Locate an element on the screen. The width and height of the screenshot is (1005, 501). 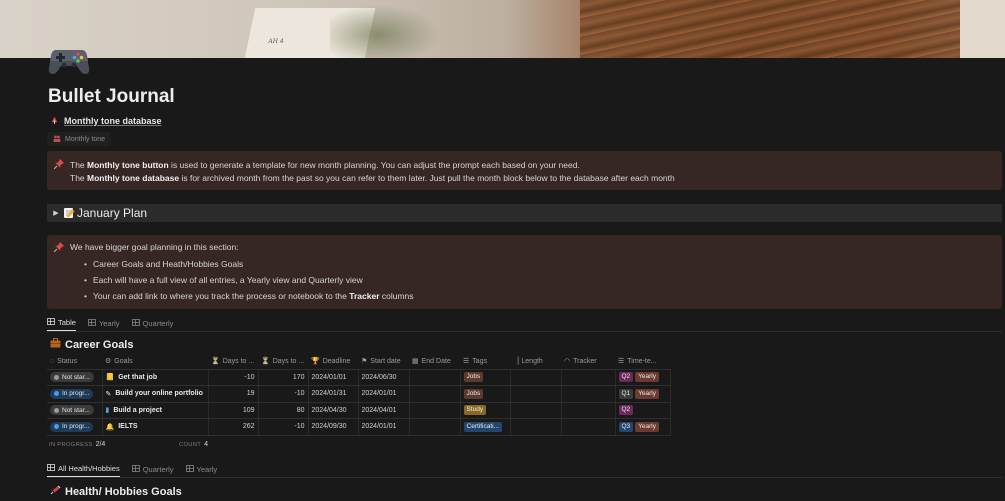
toggle-arrow-icon: ▶ is located at coordinates (56, 213).